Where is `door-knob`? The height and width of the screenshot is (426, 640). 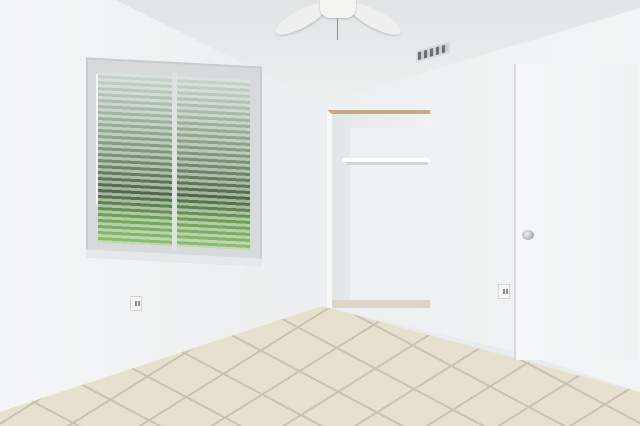 door-knob is located at coordinates (528, 235).